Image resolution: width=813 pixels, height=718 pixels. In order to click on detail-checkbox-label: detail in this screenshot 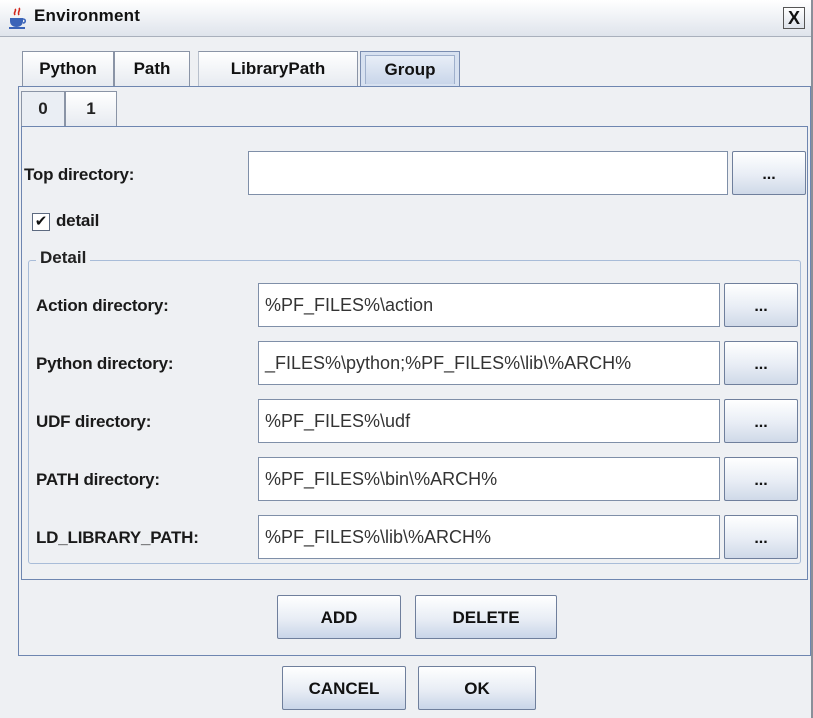, I will do `click(78, 220)`.